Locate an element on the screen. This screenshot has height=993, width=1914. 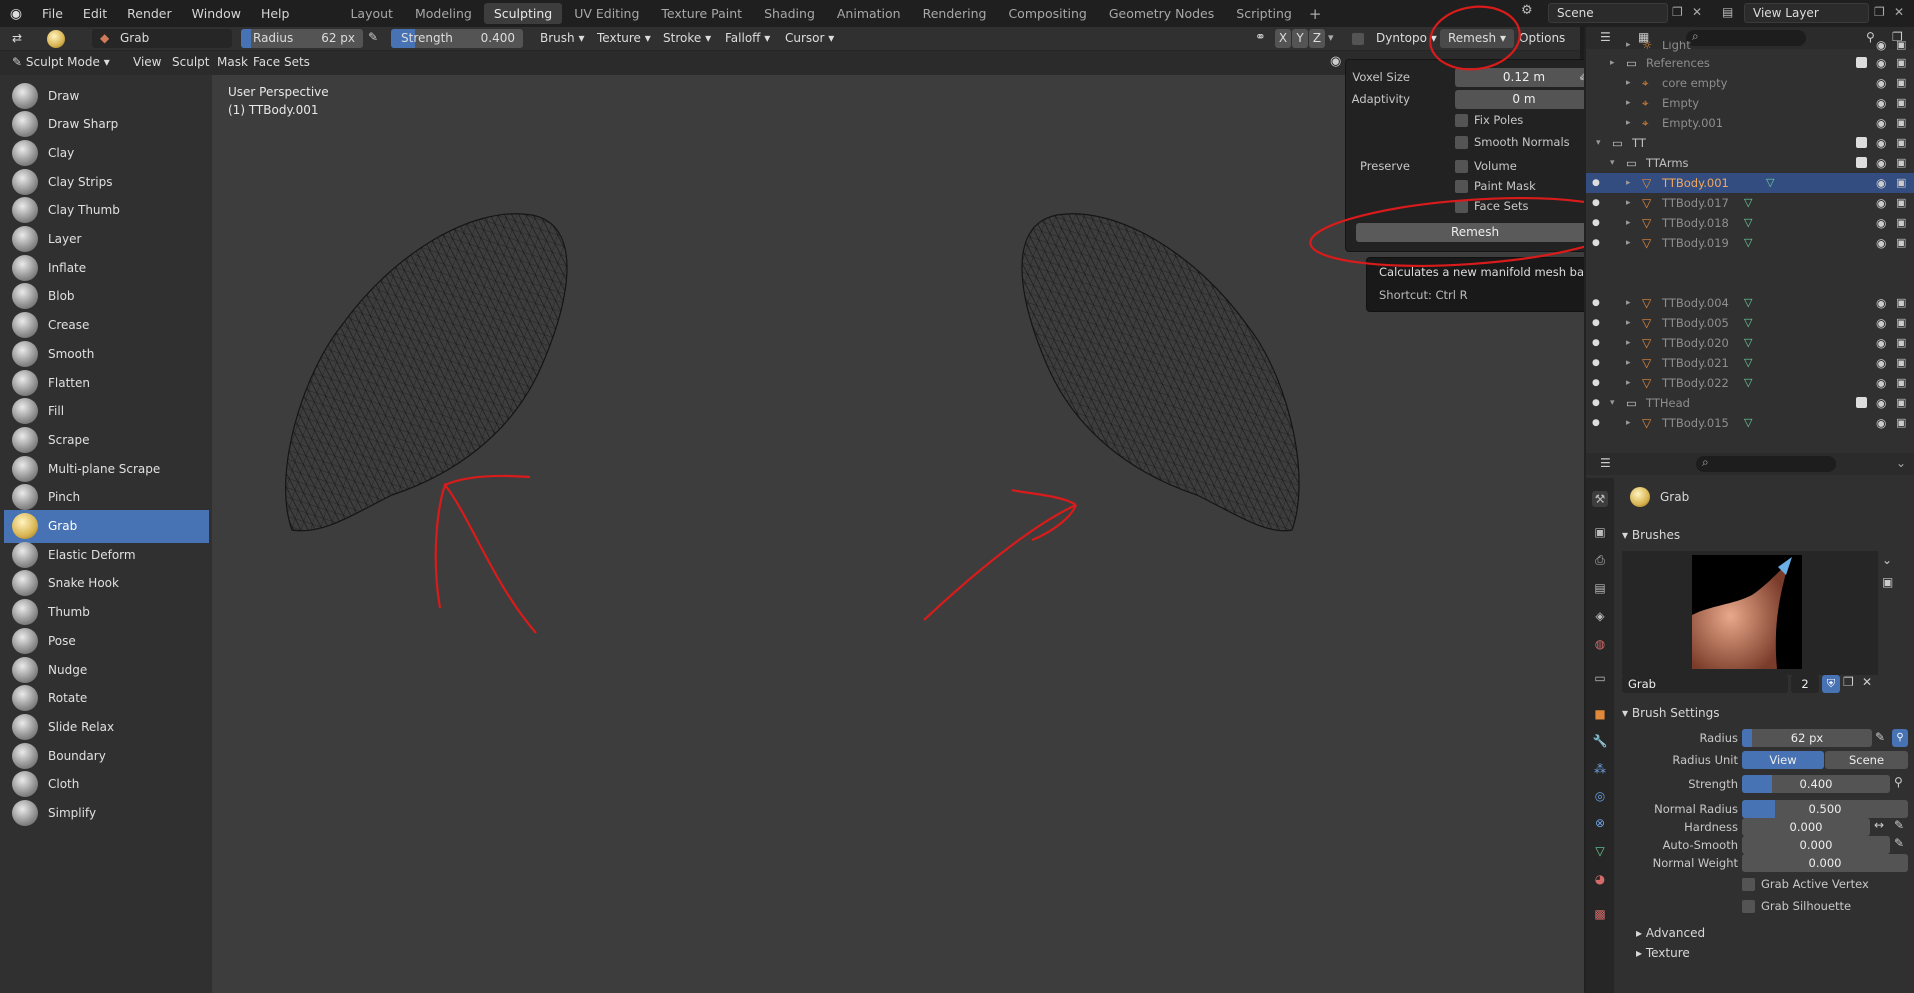
unlink-brush-icon: ✕ is located at coordinates (1867, 682).